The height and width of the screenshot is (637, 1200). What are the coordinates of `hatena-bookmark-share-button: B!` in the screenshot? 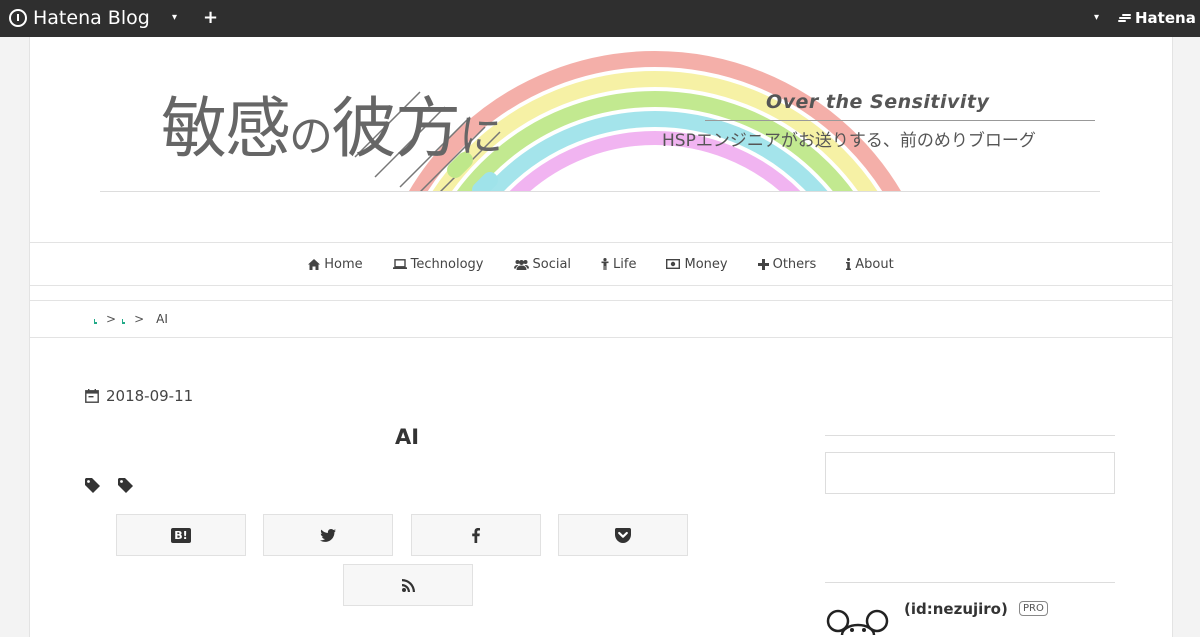 It's located at (181, 535).